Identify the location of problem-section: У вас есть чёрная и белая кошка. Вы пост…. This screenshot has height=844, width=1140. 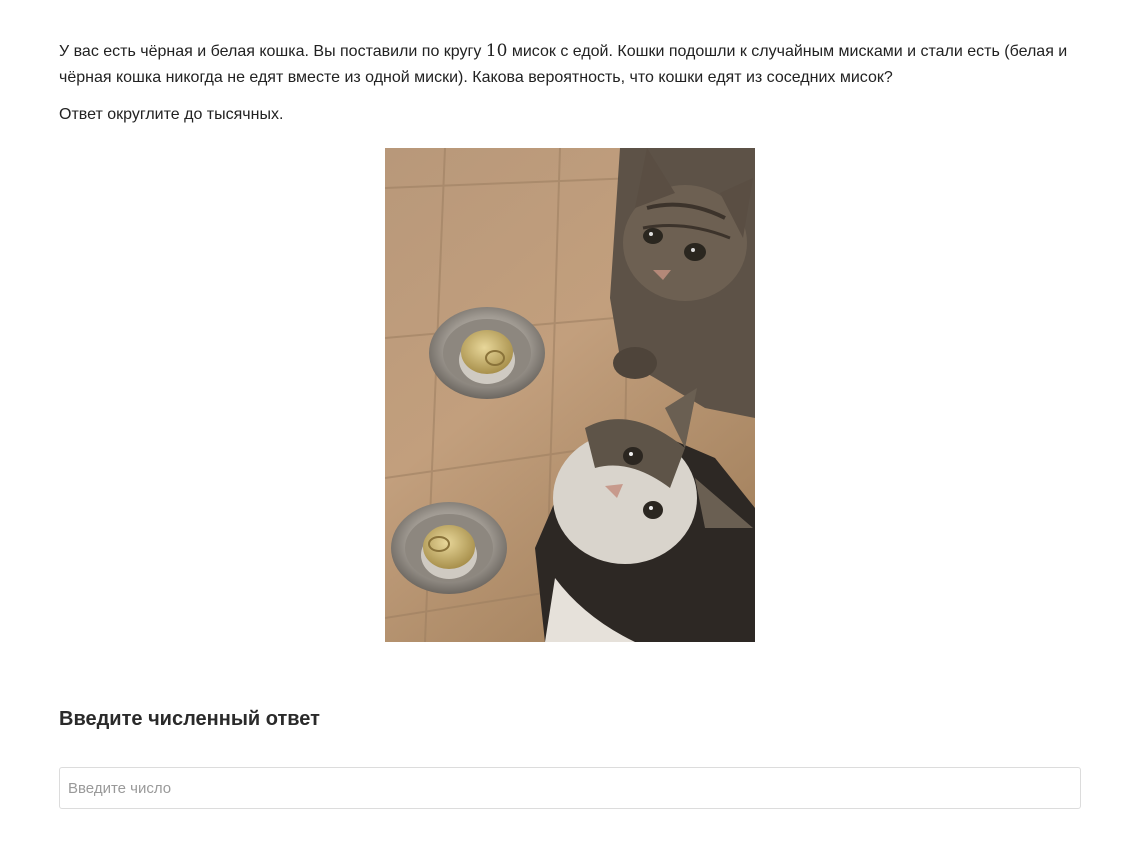
(570, 82).